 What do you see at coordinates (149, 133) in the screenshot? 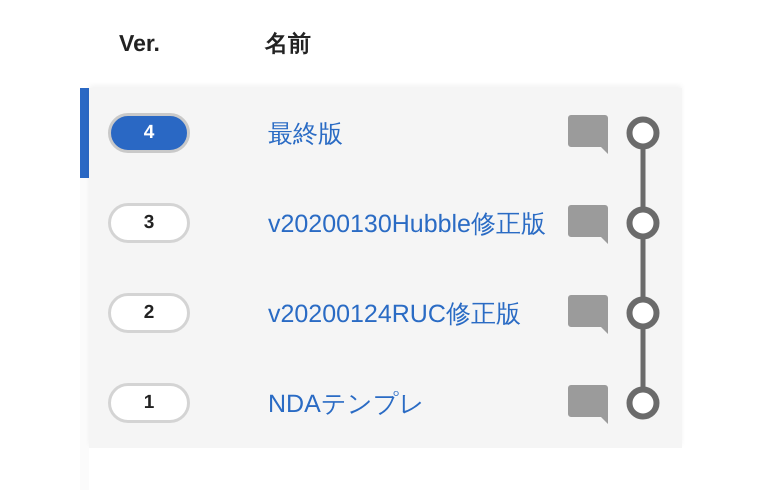
I see `version-badge: 4` at bounding box center [149, 133].